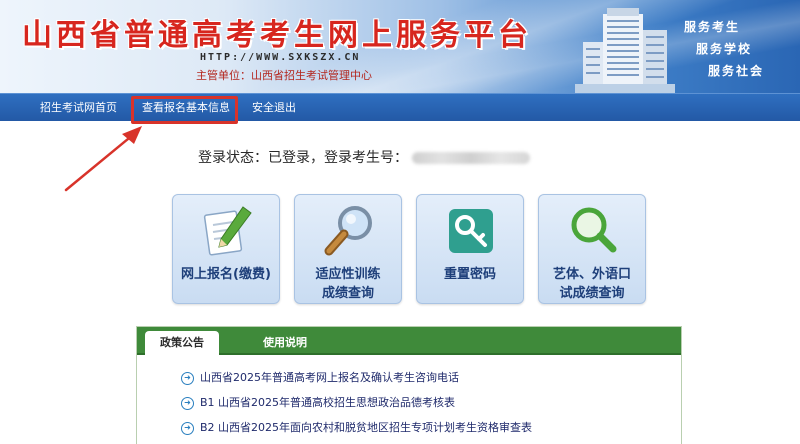 The width and height of the screenshot is (800, 444). I want to click on nav-logout-link: 安全退出, so click(274, 108).